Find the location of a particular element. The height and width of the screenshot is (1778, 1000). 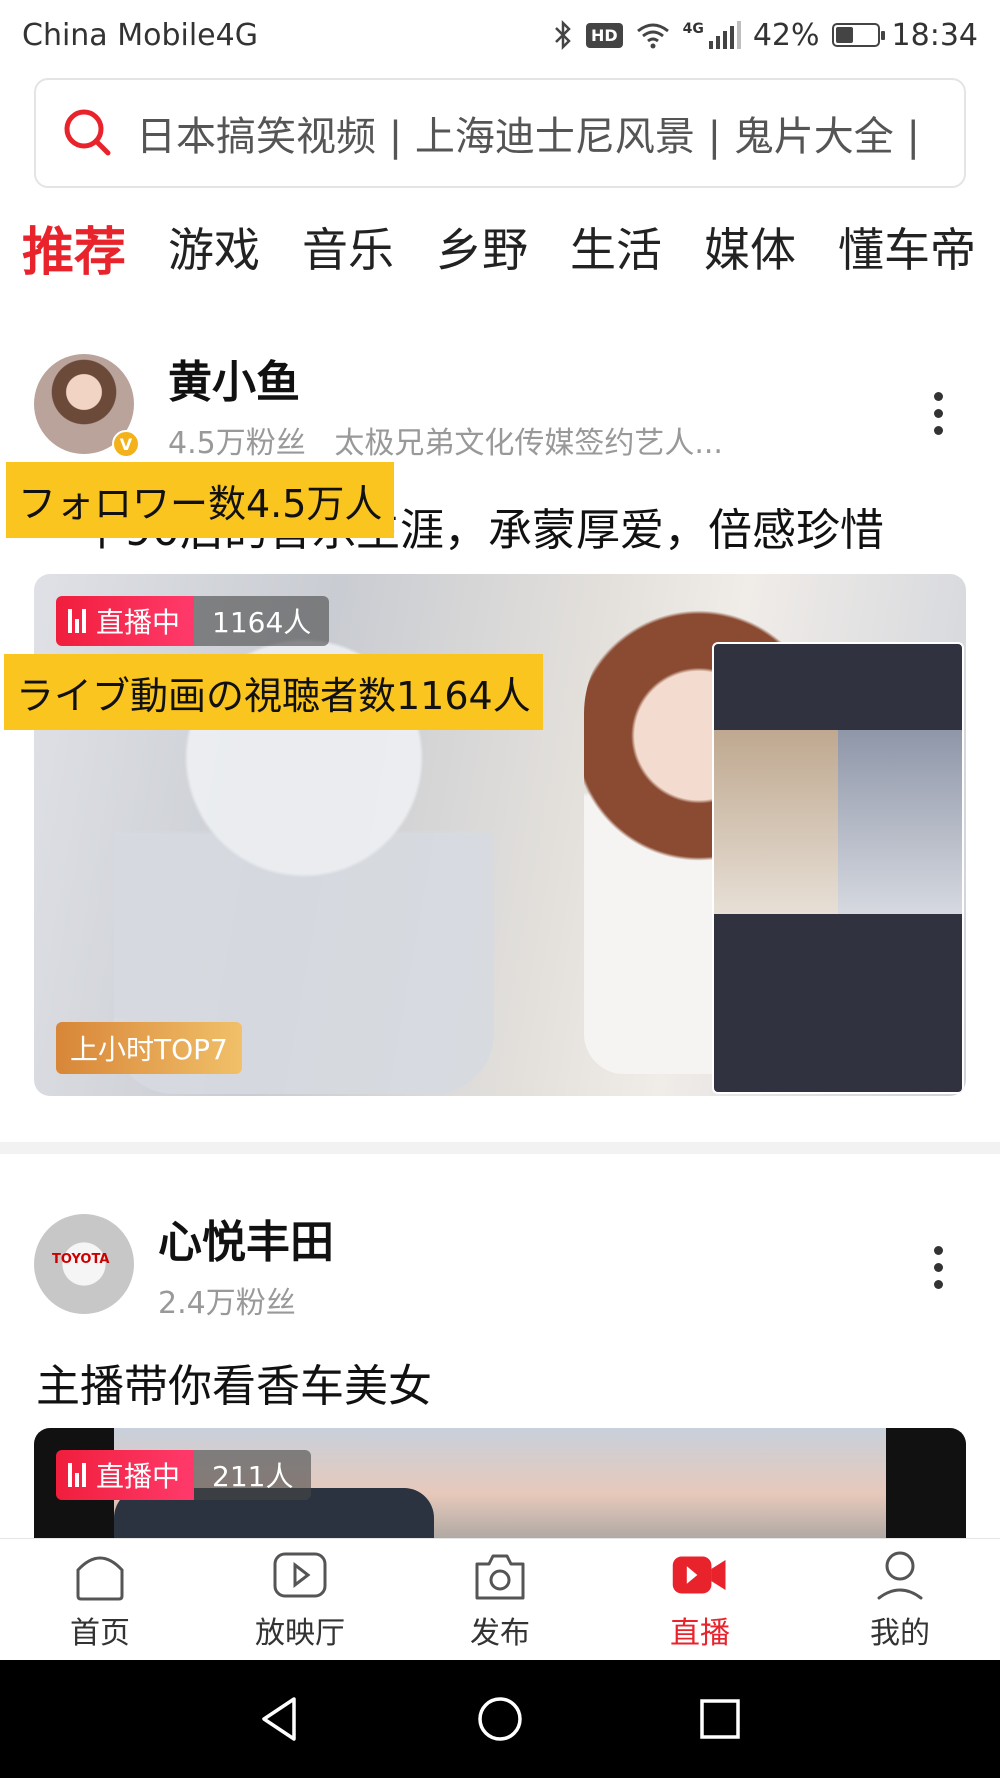

nav-label: 放映厅 is located at coordinates (300, 1633).